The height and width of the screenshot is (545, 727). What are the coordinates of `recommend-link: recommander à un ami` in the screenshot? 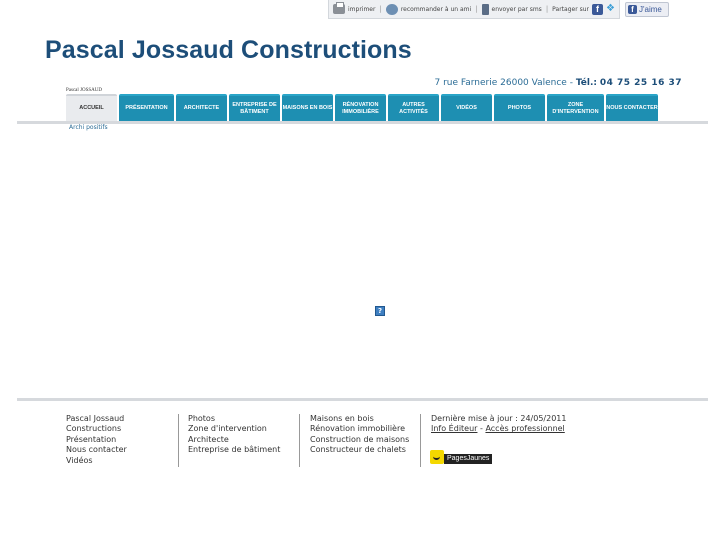 It's located at (428, 9).